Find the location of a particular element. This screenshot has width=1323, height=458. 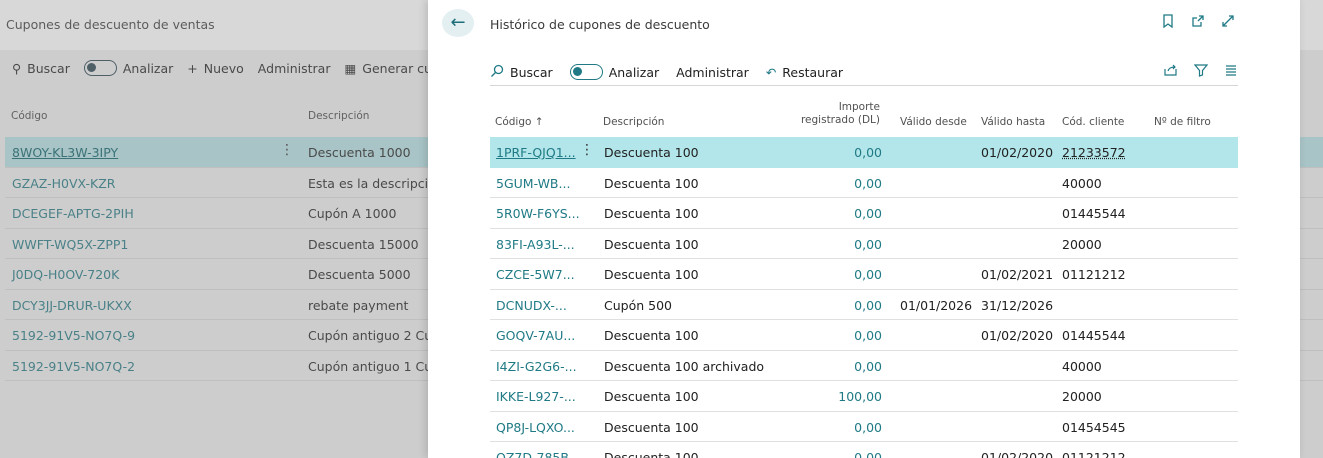

table-row: 5GUM-WB... Descuenta 100 0,00 40000 is located at coordinates (864, 183).